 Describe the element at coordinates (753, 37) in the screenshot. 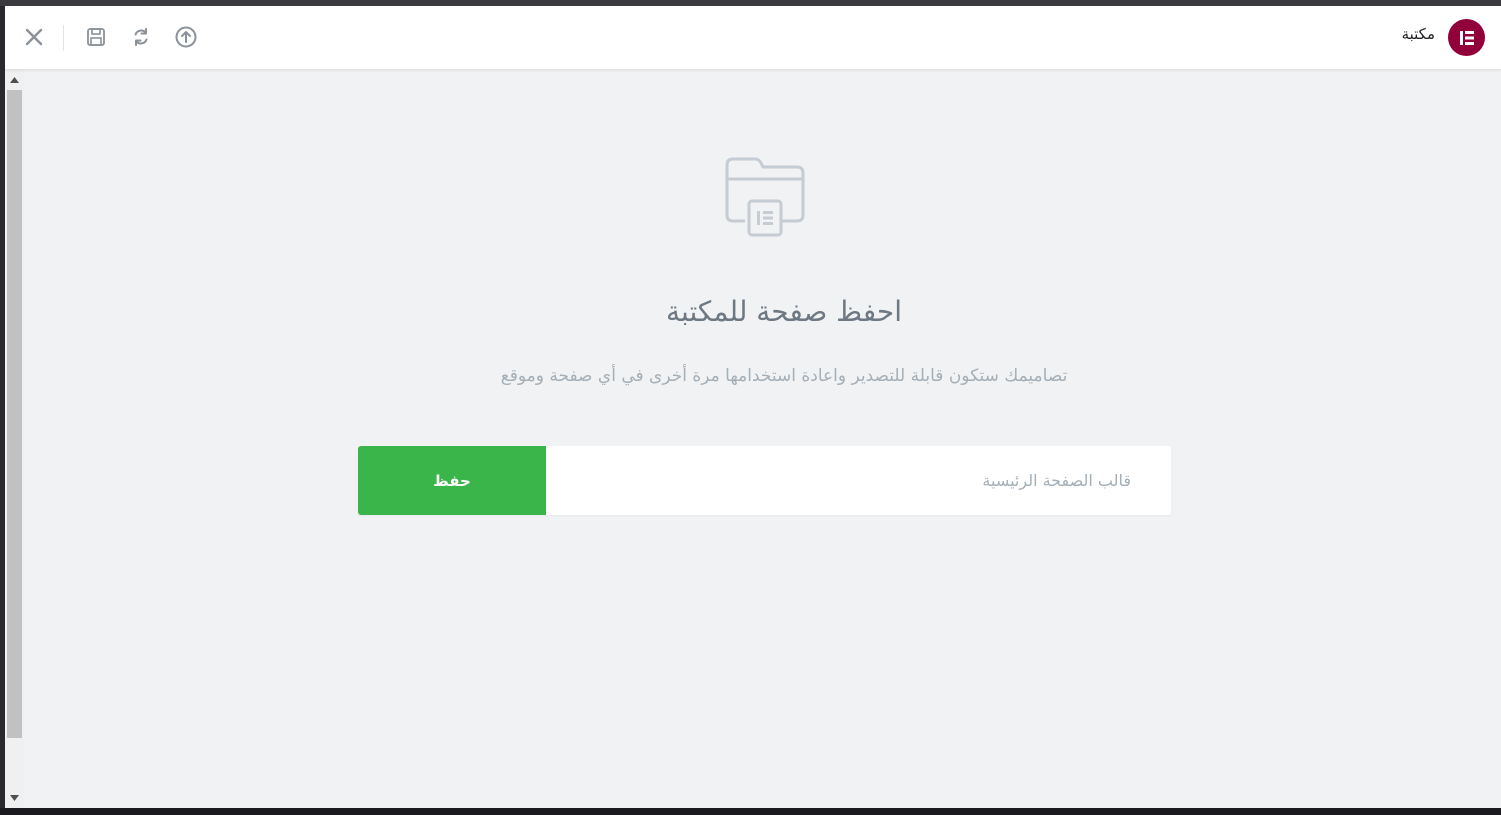

I see `modal-header: مكتبة` at that location.